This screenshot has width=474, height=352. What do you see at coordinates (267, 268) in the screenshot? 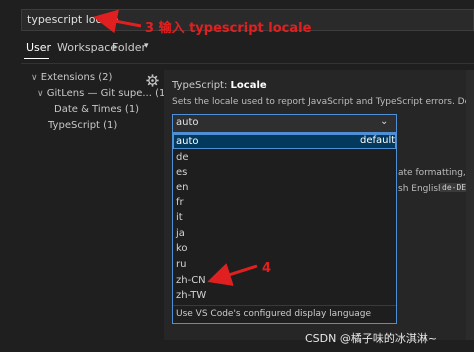
I see `annotation-step-4: 4` at bounding box center [267, 268].